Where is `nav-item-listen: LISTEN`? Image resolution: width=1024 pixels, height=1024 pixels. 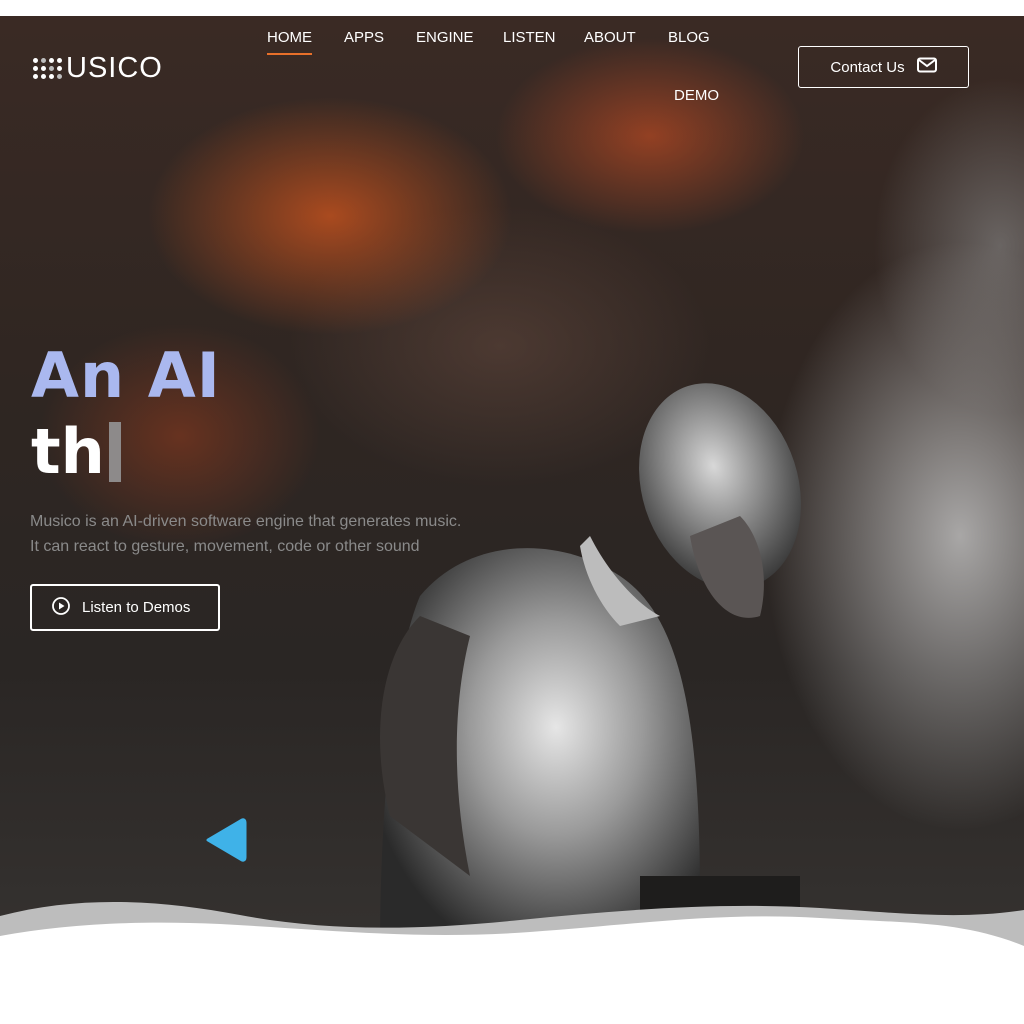
nav-item-listen: LISTEN is located at coordinates (529, 37).